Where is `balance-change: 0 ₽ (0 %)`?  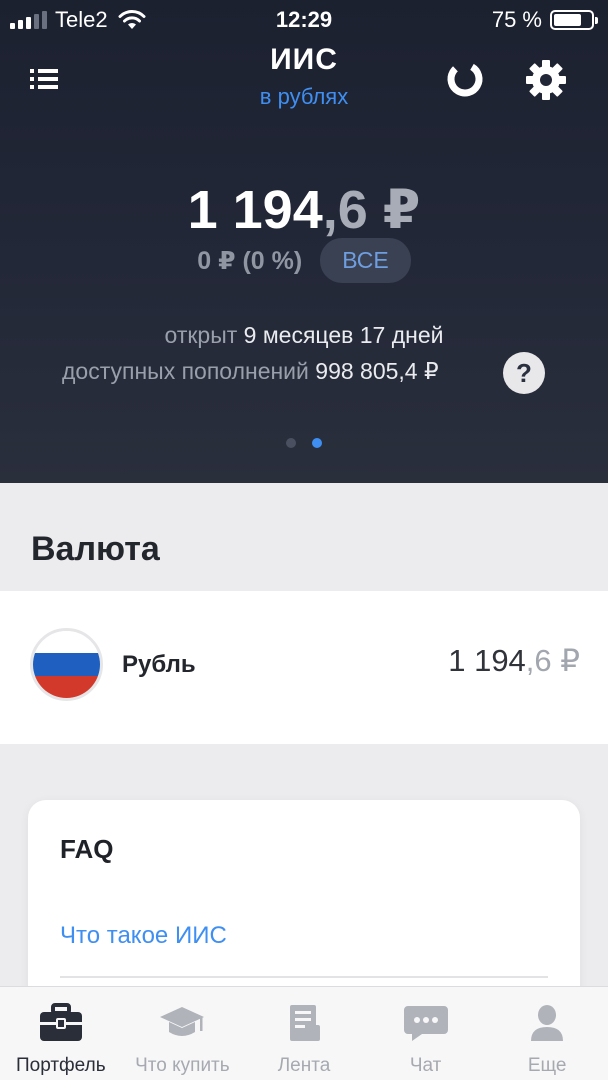
balance-change: 0 ₽ (0 %) is located at coordinates (250, 260).